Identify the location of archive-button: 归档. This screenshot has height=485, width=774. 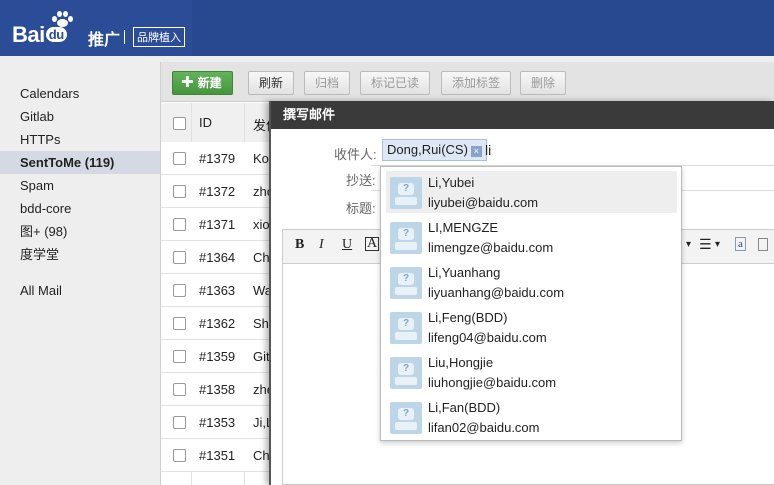
(327, 83).